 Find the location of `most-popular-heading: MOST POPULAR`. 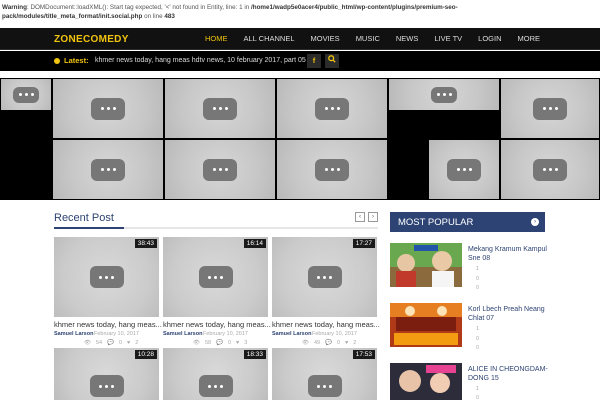

most-popular-heading: MOST POPULAR is located at coordinates (436, 222).